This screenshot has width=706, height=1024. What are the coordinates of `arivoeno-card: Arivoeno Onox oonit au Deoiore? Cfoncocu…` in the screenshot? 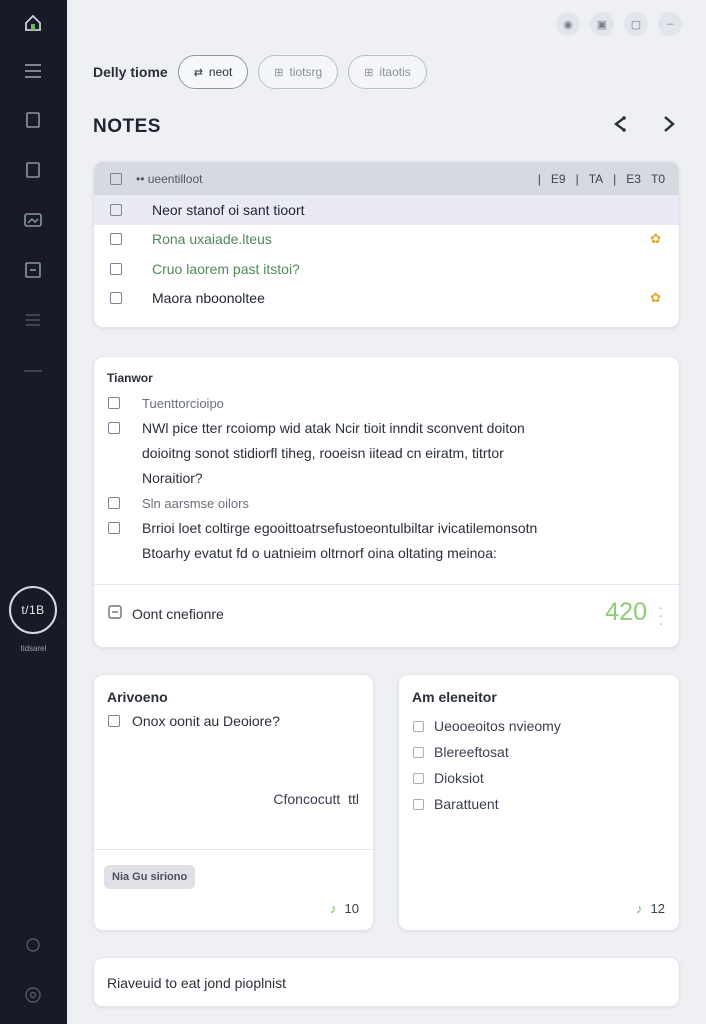 It's located at (233, 802).